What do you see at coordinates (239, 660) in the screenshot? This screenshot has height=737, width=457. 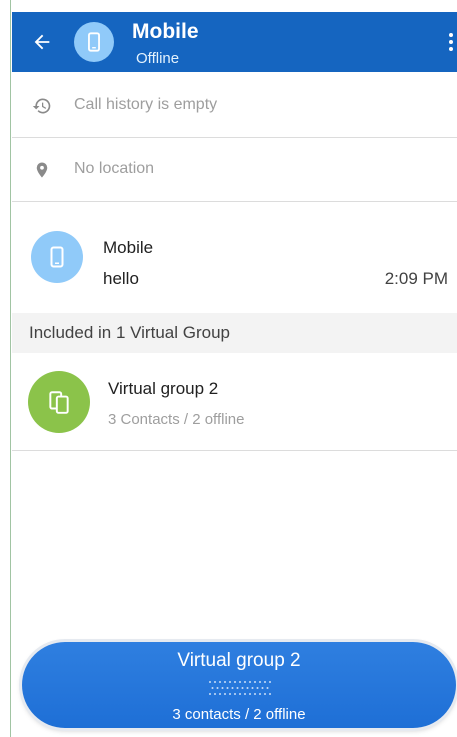 I see `ptt-group-name: Virtual group 2` at bounding box center [239, 660].